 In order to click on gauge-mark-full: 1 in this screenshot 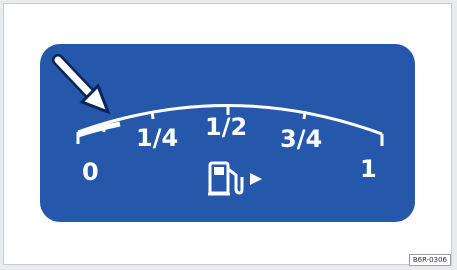, I will do `click(368, 169)`.